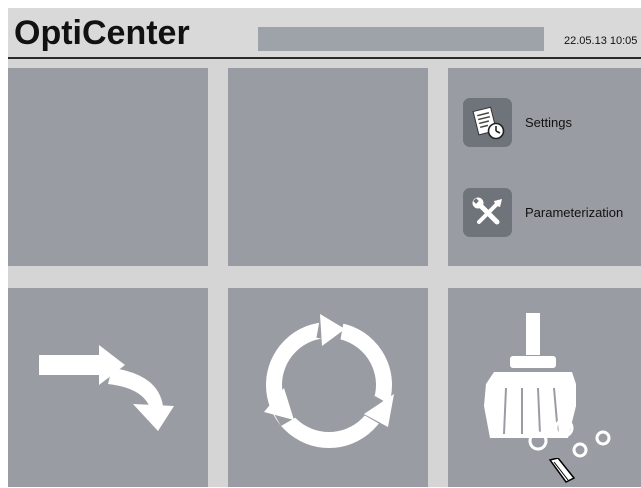 The width and height of the screenshot is (641, 488). I want to click on wrench-screwdriver-icon, so click(487, 212).